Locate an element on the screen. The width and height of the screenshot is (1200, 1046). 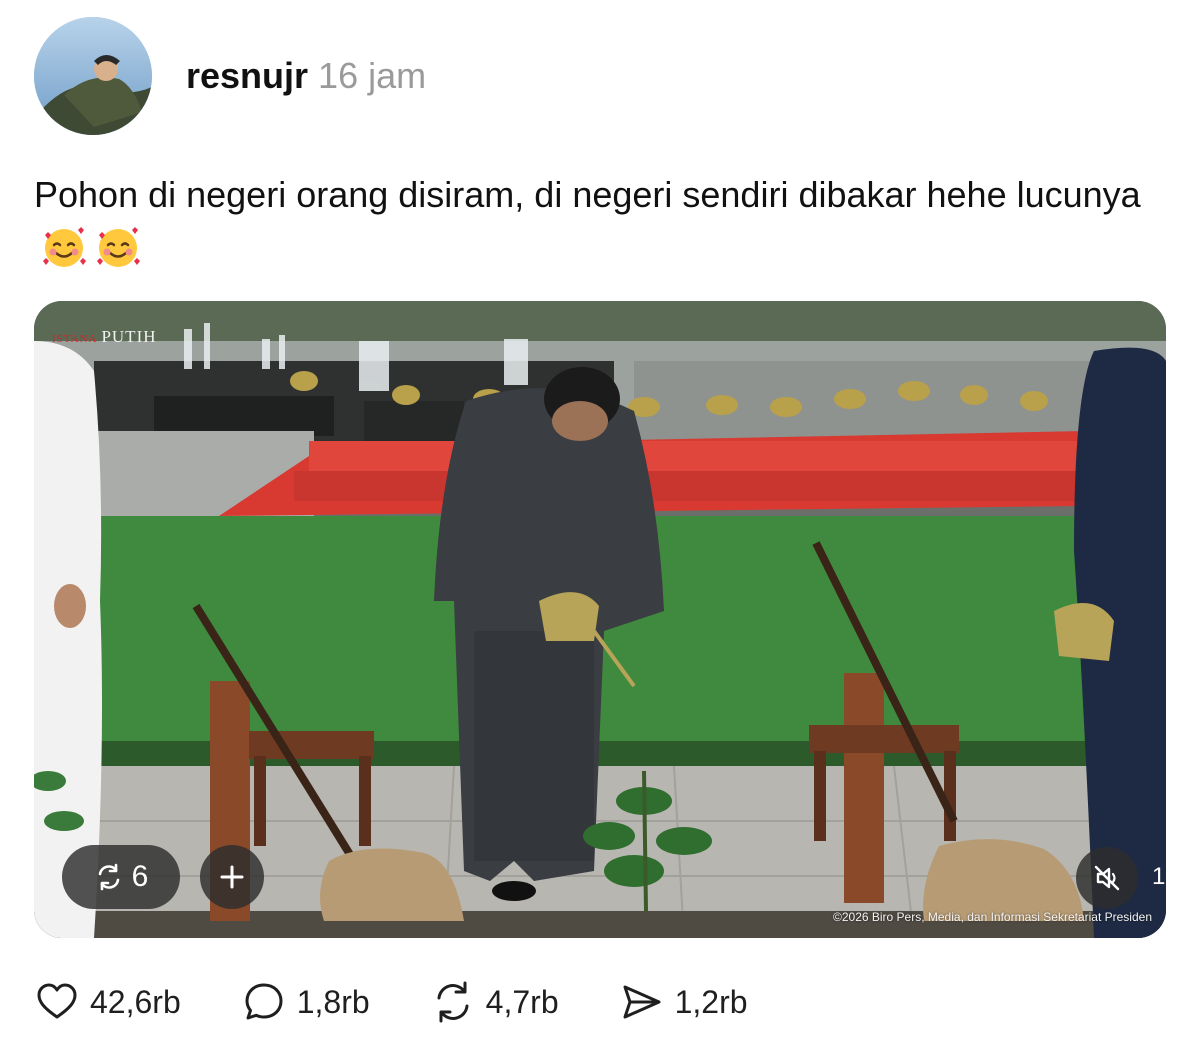
watermark-left: ISTANA is located at coordinates (75, 339).